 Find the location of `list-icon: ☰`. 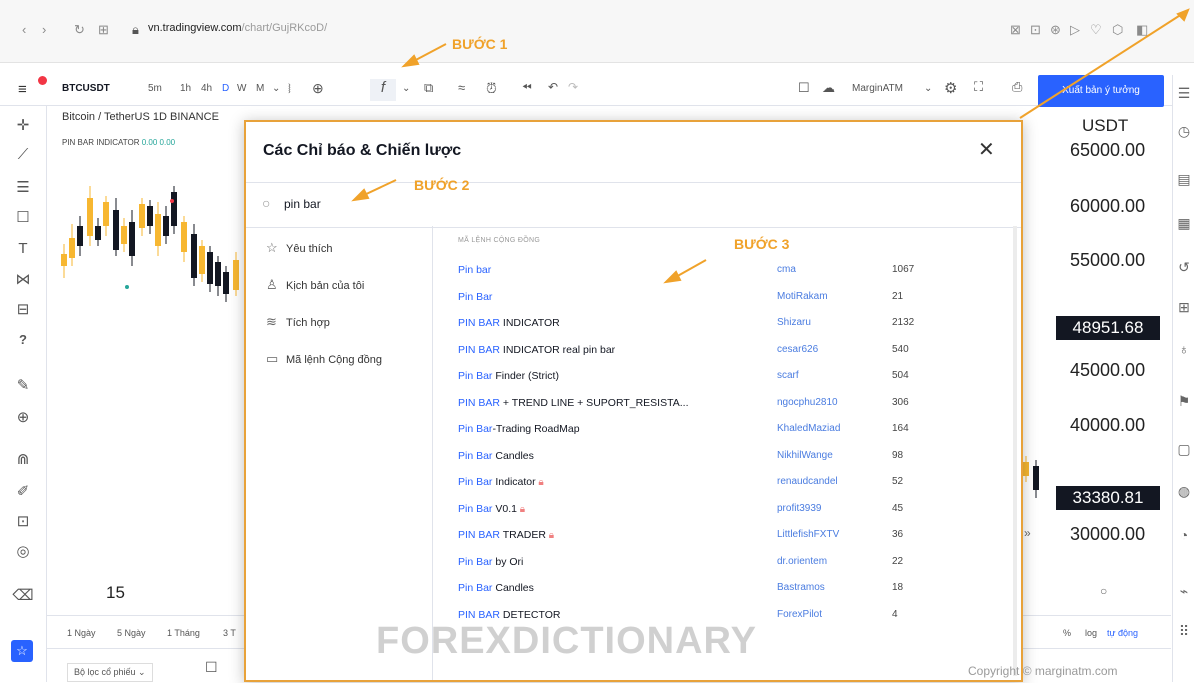

list-icon: ☰ is located at coordinates (1183, 93).